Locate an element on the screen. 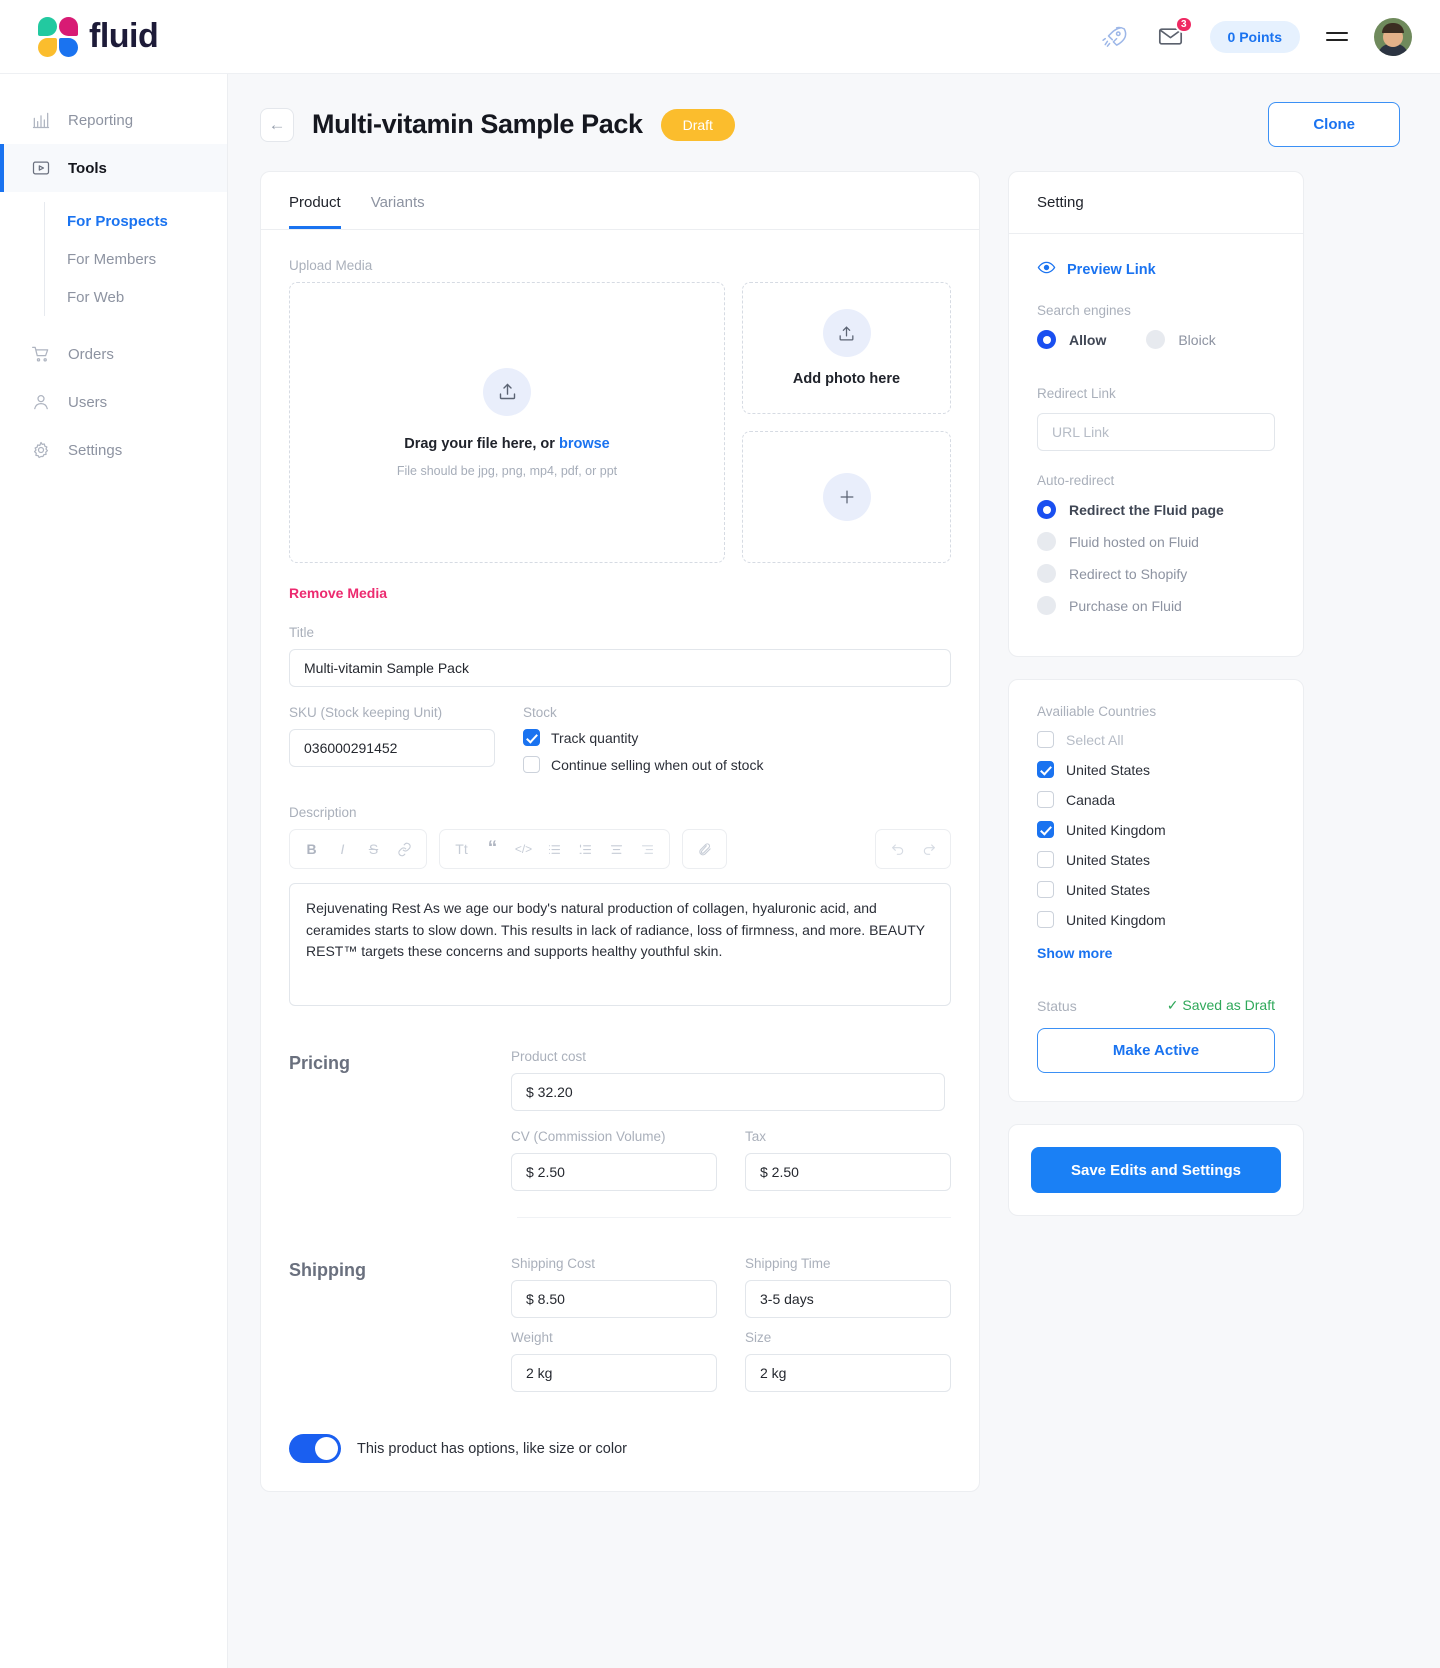  sidebar-item-orders: Orders is located at coordinates (113, 354).